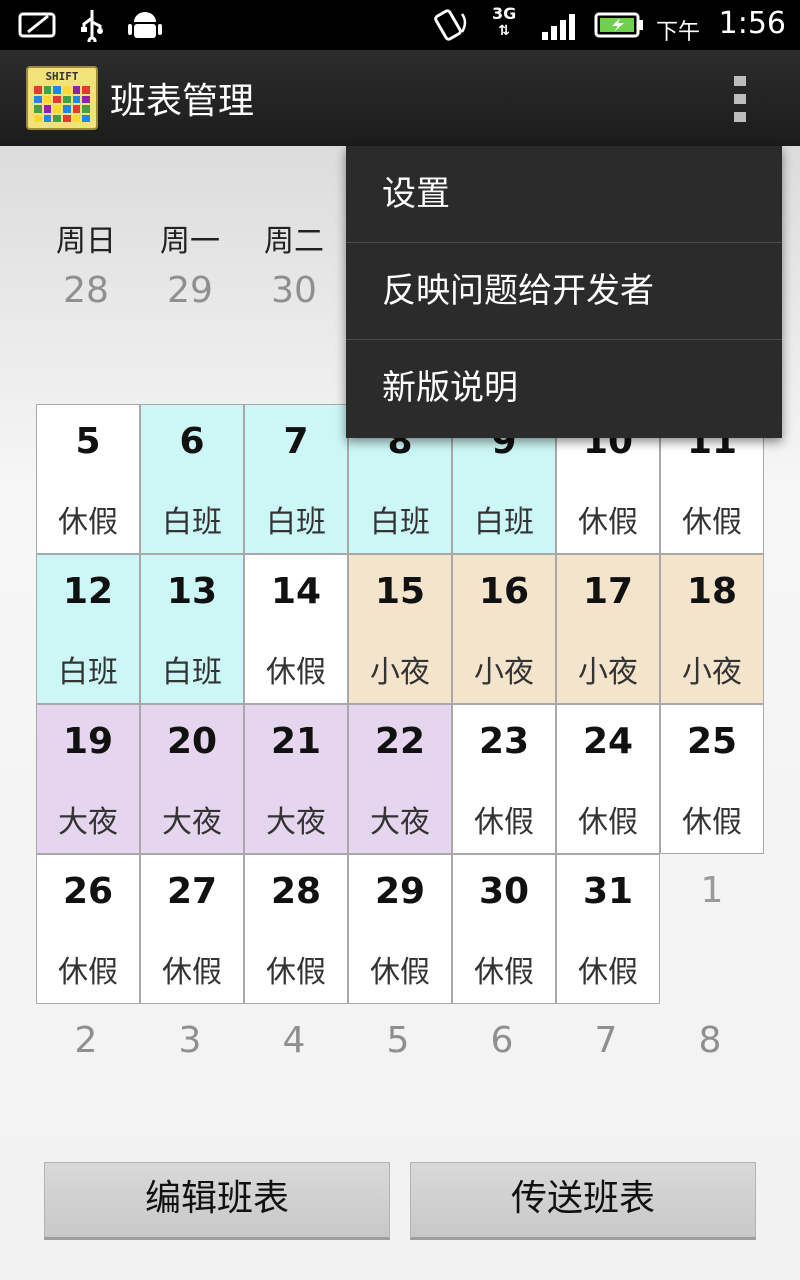 This screenshot has height=1280, width=800. I want to click on day-number: 22, so click(400, 741).